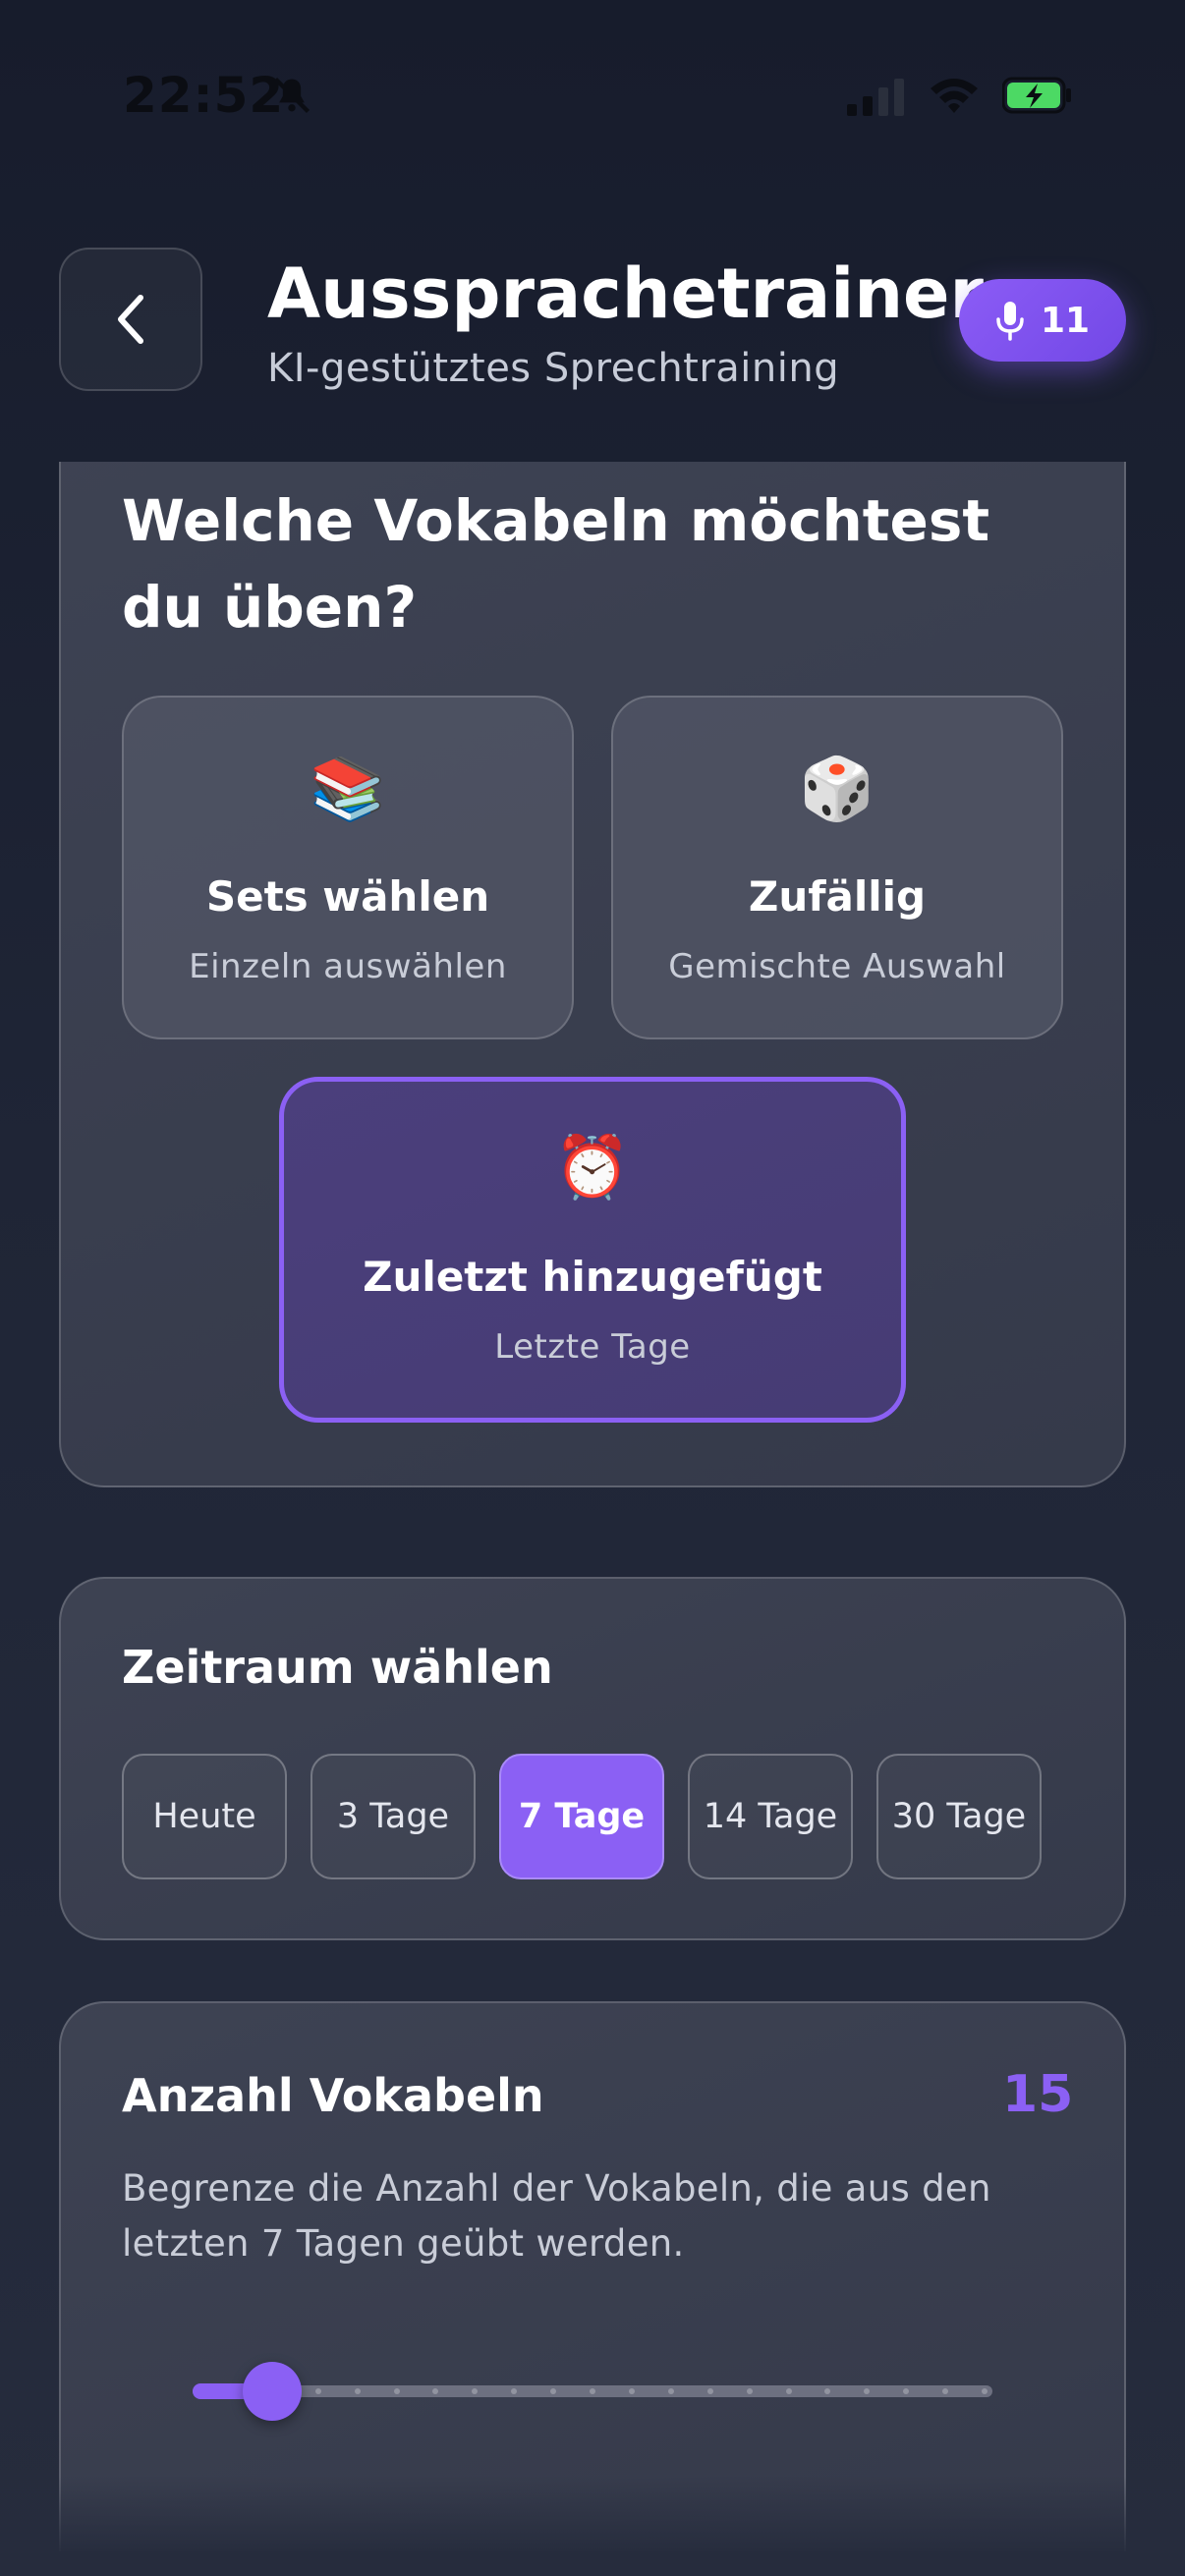 This screenshot has height=2576, width=1185. I want to click on books-icon: 📚, so click(348, 788).